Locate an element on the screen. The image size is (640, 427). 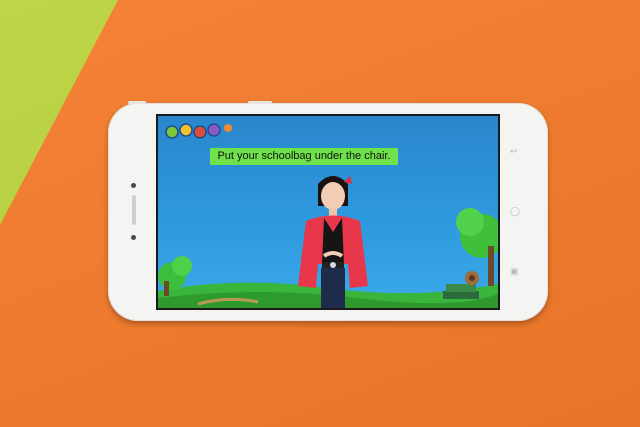
back-icon: ↩ is located at coordinates (514, 151).